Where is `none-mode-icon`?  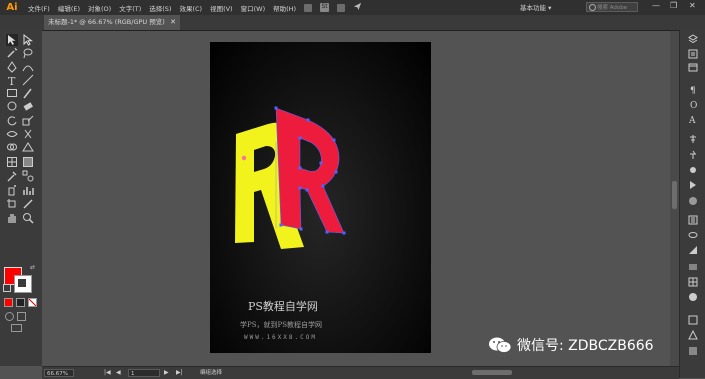 none-mode-icon is located at coordinates (32, 302).